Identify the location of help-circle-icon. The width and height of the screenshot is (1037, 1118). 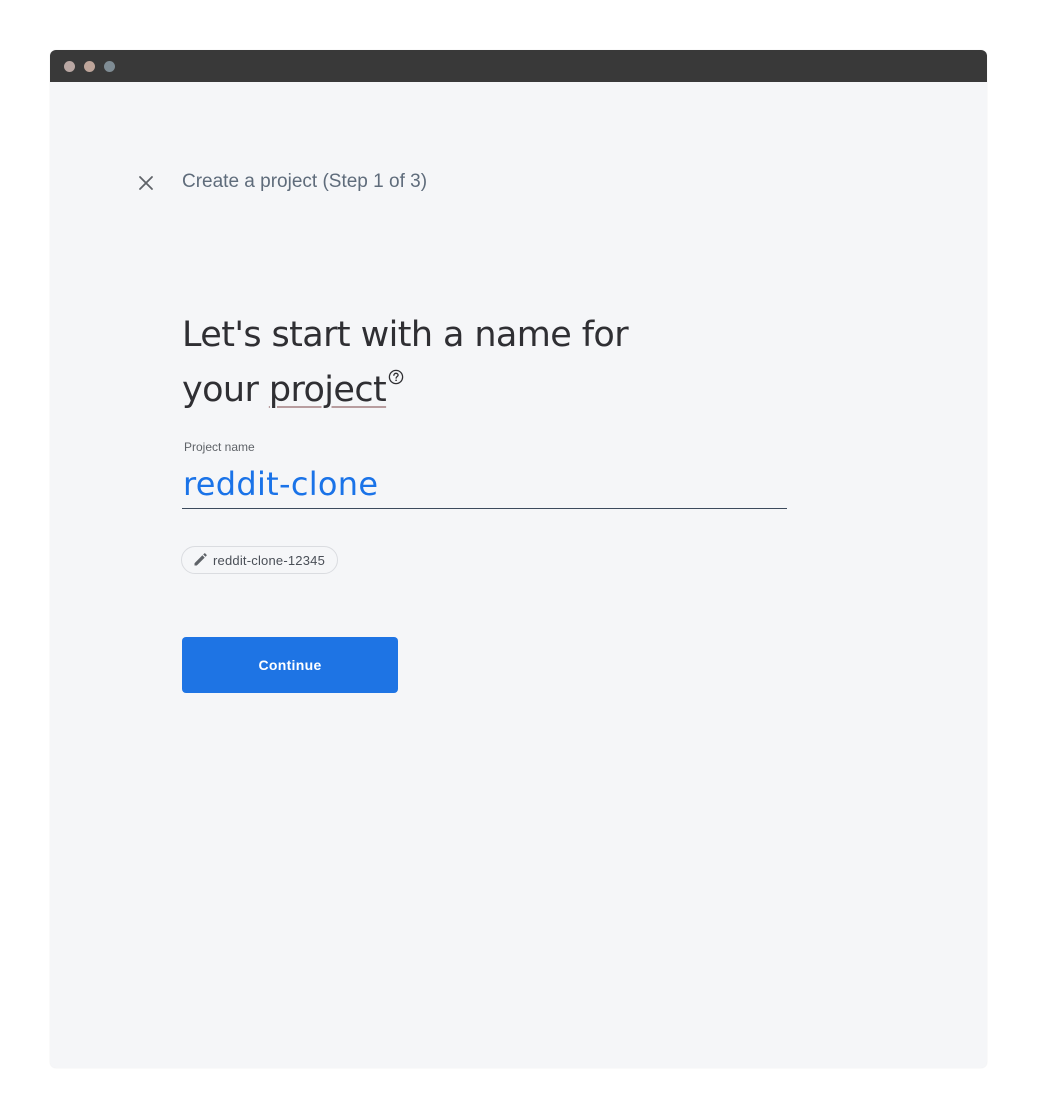
(396, 377).